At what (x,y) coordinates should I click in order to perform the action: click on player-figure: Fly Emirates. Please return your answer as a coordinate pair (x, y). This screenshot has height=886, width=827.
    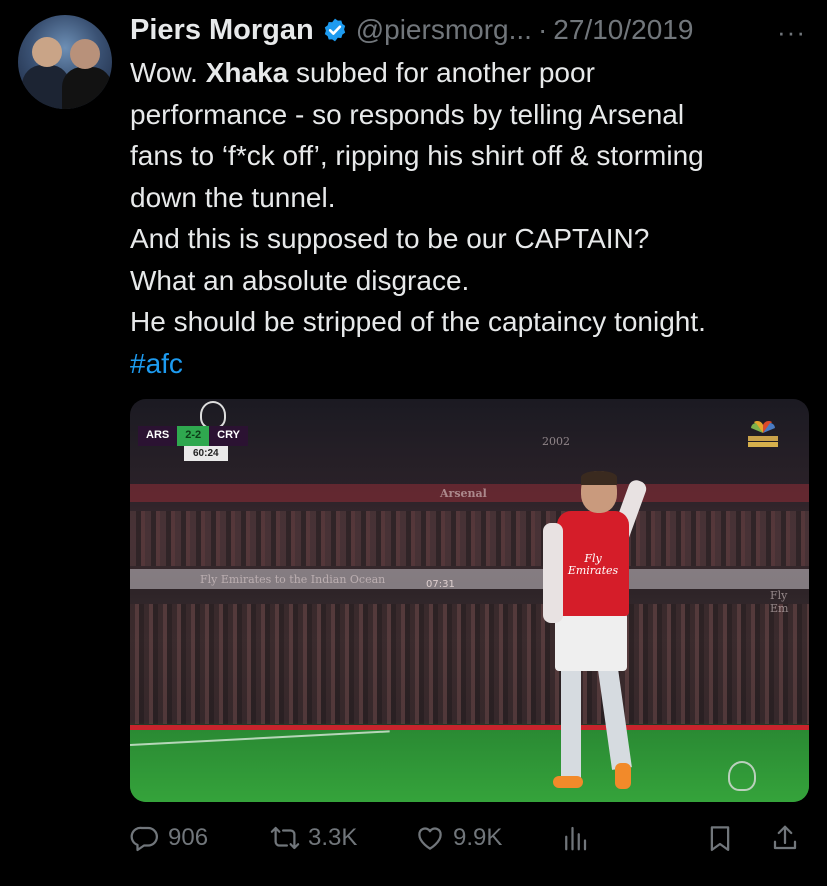
    Looking at the image, I should click on (595, 631).